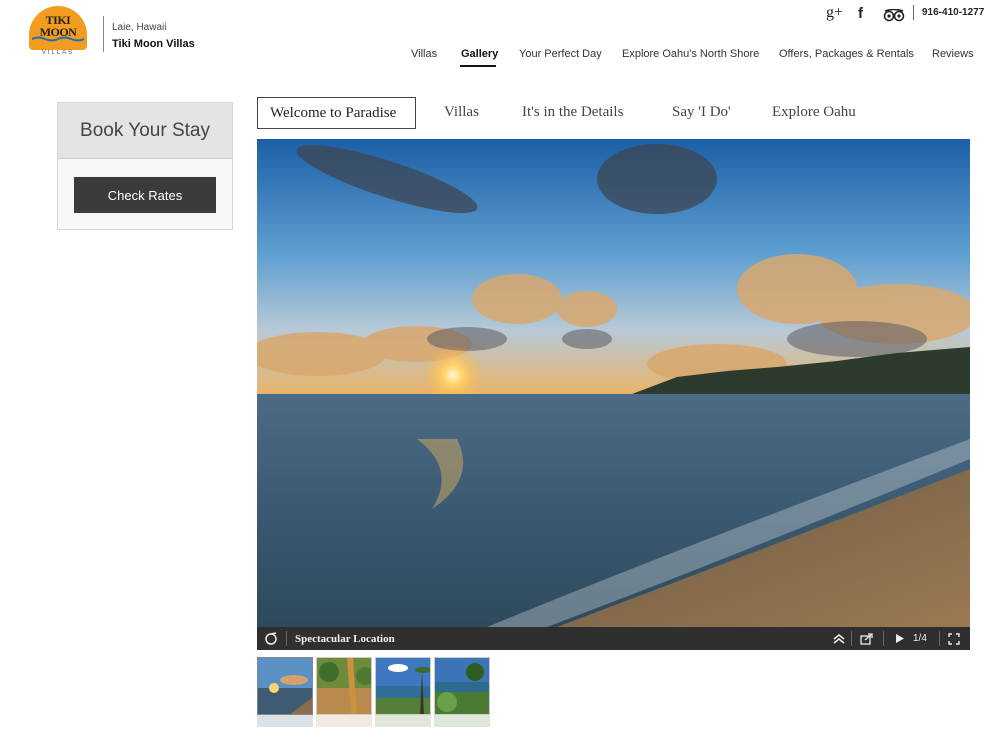  I want to click on tab-its-in-the-details: It's in the Details, so click(572, 113).